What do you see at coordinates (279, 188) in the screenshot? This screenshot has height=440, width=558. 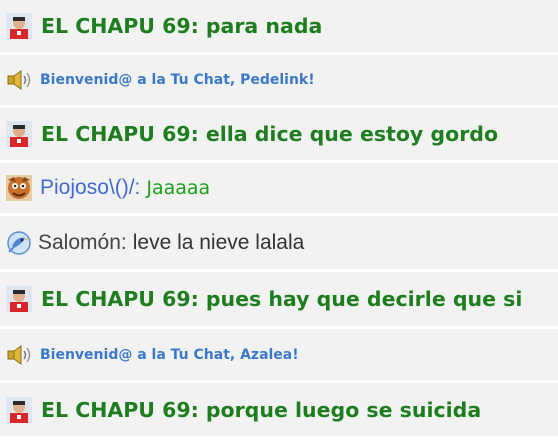 I see `chat-message: Piojoso\()/: Jaaaaa` at bounding box center [279, 188].